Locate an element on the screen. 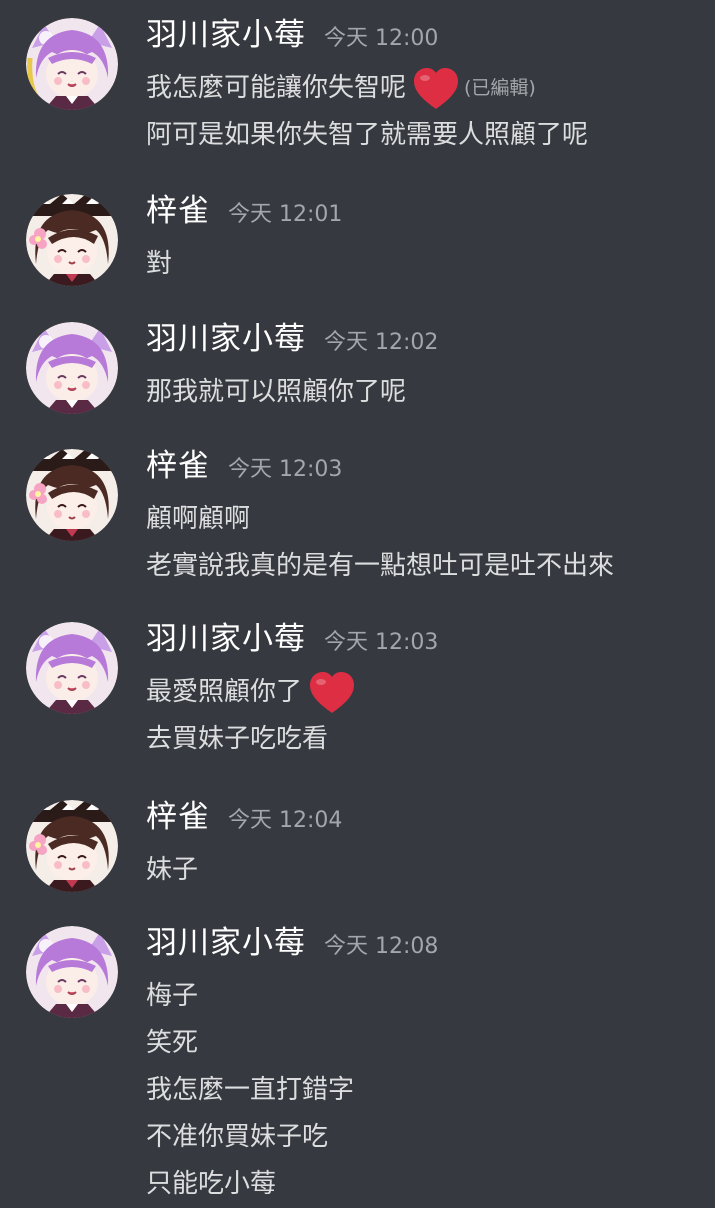  message-text: 對 is located at coordinates (159, 264).